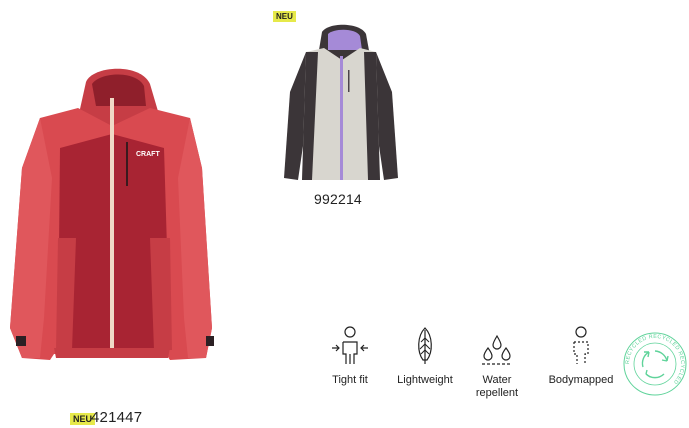 Image resolution: width=689 pixels, height=428 pixels. I want to click on feature-lightweight: Lightweight, so click(425, 355).